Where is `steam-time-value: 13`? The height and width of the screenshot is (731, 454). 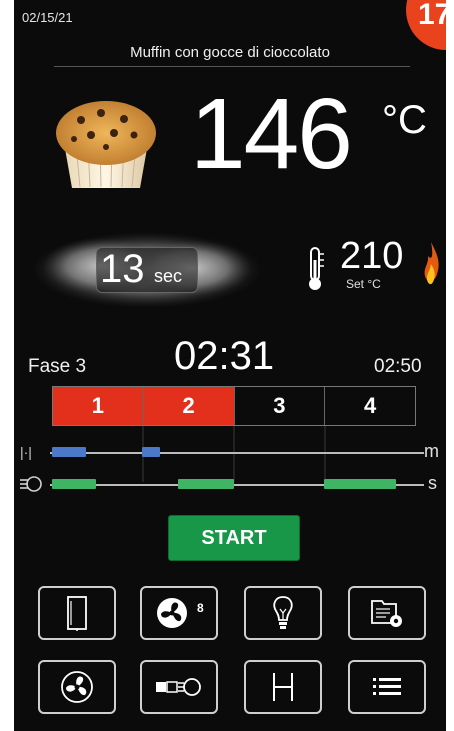
steam-time-value: 13 is located at coordinates (122, 269).